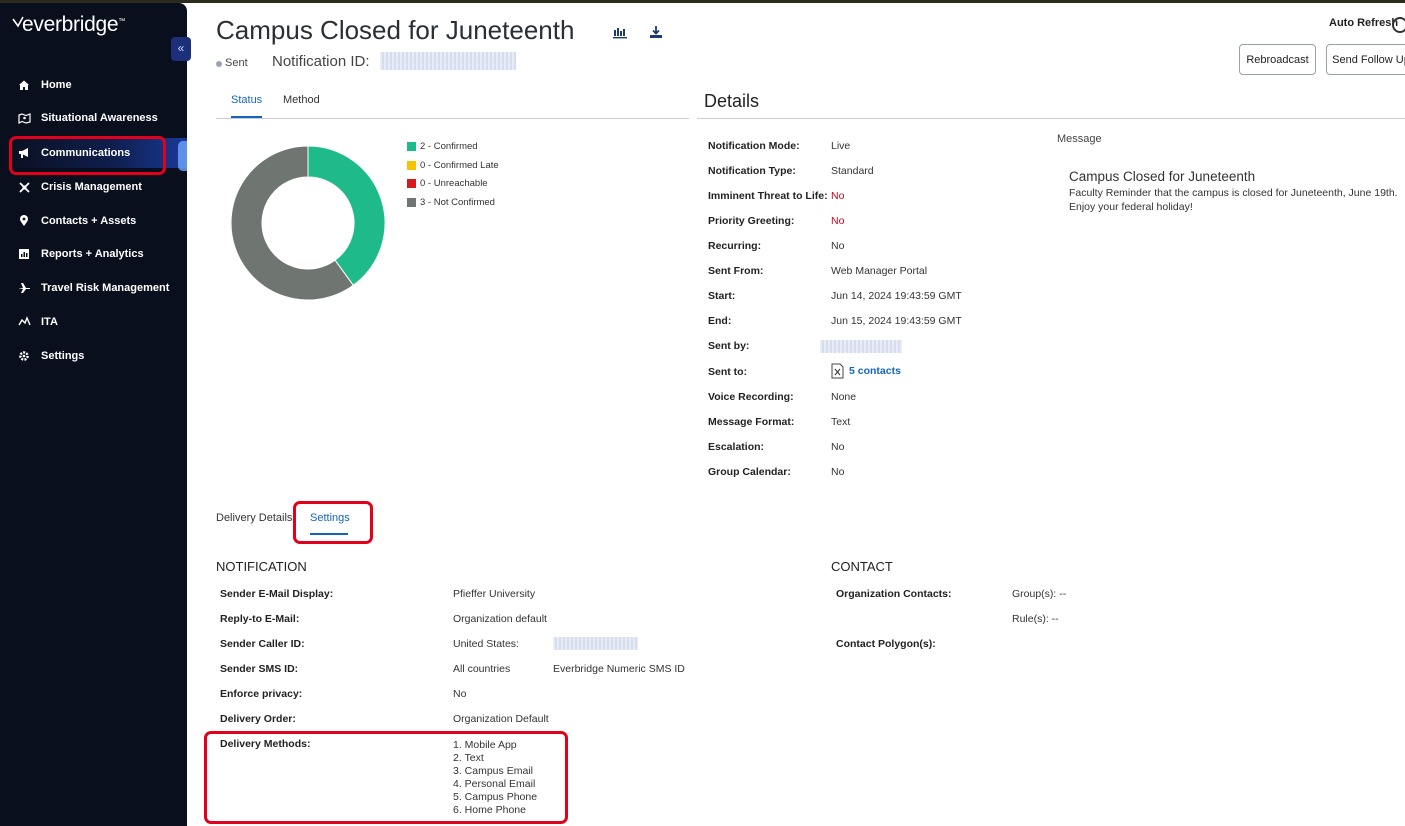 The height and width of the screenshot is (826, 1405). I want to click on detail-value: Jun 15, 2024 19:43:59 GMT, so click(896, 321).